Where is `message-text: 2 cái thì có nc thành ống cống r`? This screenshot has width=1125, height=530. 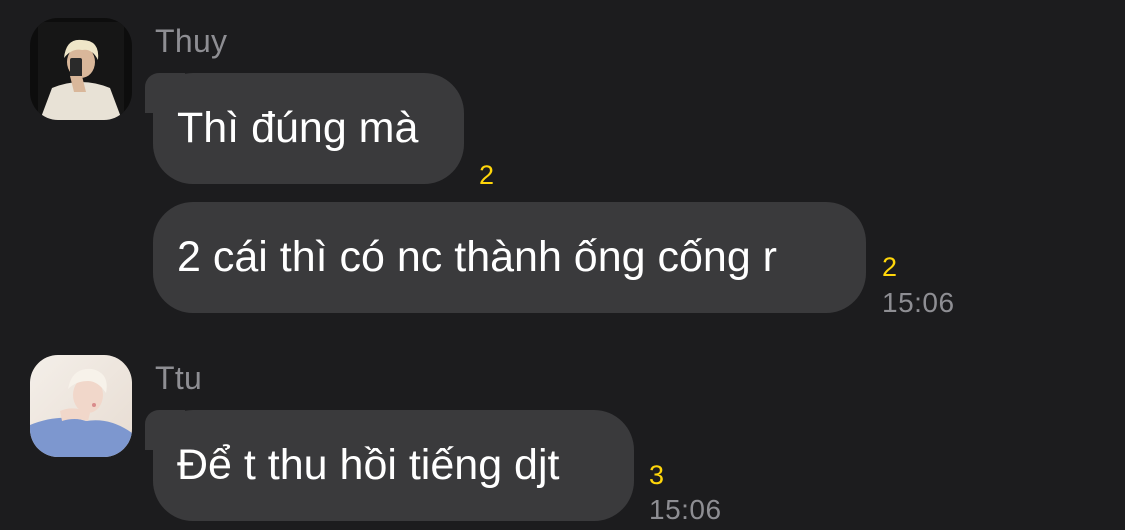 message-text: 2 cái thì có nc thành ống cống r is located at coordinates (477, 257).